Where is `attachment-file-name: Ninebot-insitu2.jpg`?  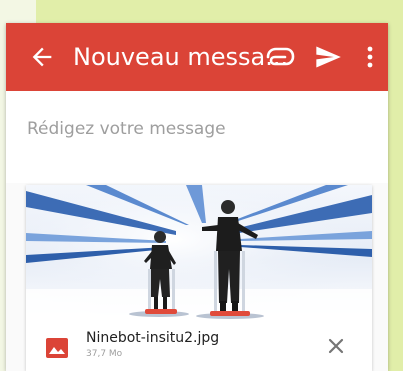 attachment-file-name: Ninebot-insitu2.jpg is located at coordinates (153, 338).